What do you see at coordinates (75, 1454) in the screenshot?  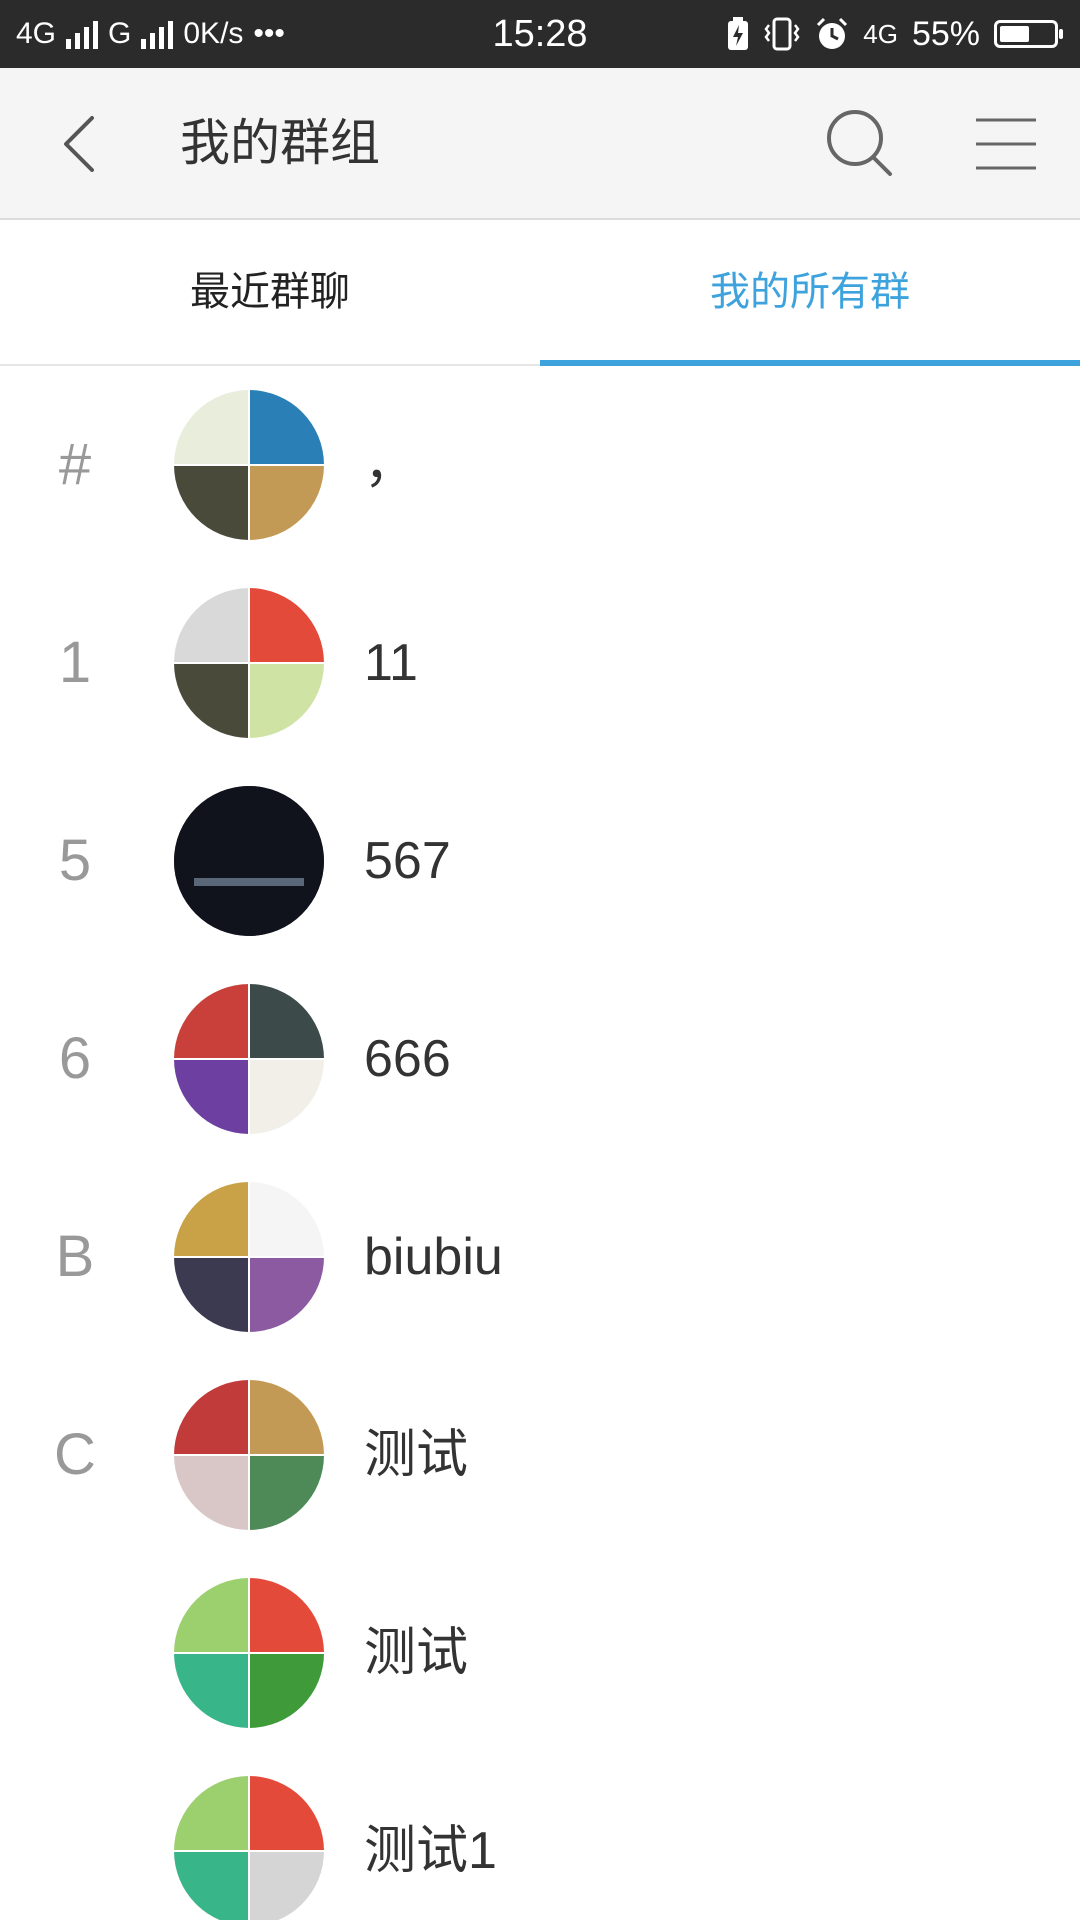 I see `index-letter: C` at bounding box center [75, 1454].